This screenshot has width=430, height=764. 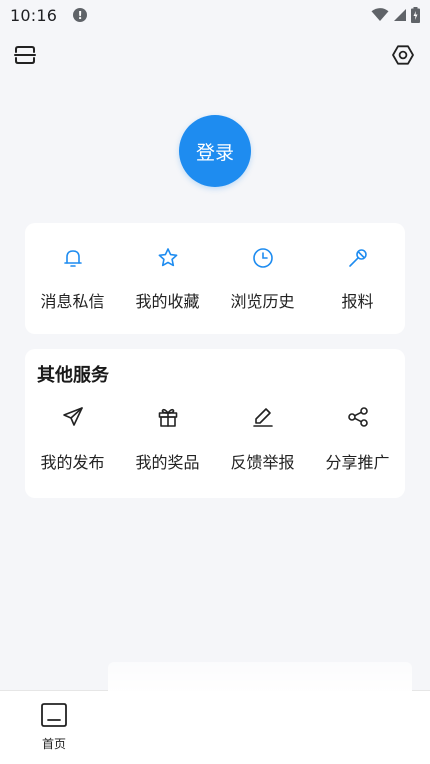 What do you see at coordinates (215, 55) in the screenshot?
I see `top-bar` at bounding box center [215, 55].